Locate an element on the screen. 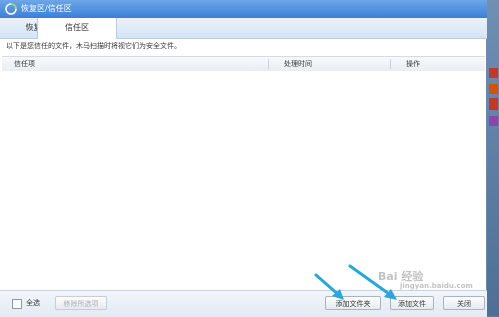 Image resolution: width=499 pixels, height=317 pixels. add-folder-button: 添加文件夹 is located at coordinates (353, 303).